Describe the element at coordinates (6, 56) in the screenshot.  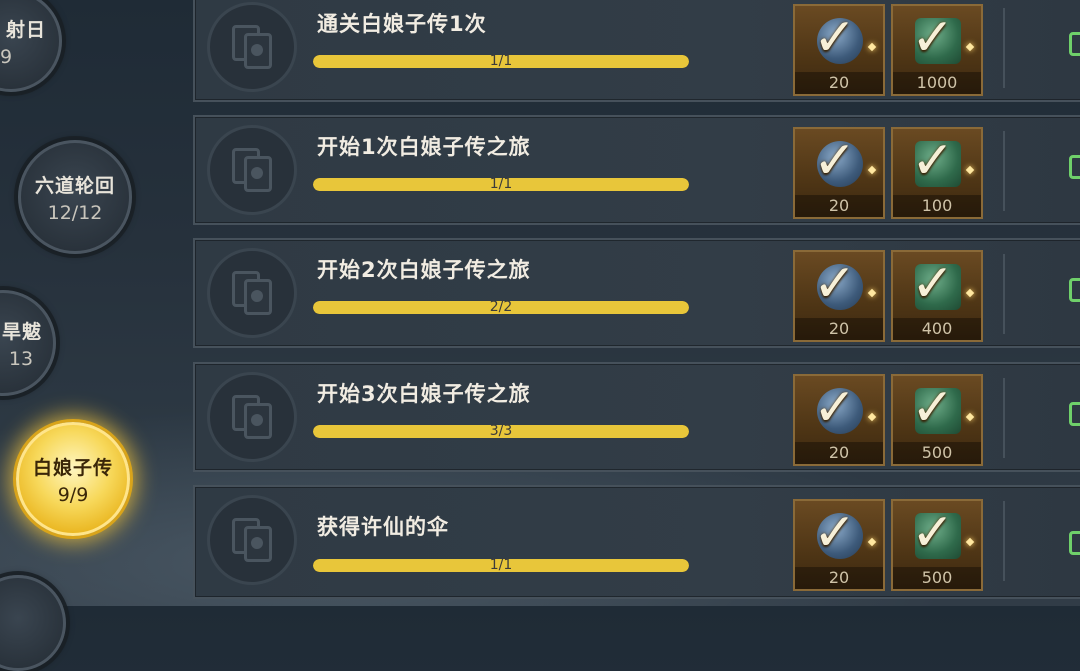
I see `chapter-progress: 9` at that location.